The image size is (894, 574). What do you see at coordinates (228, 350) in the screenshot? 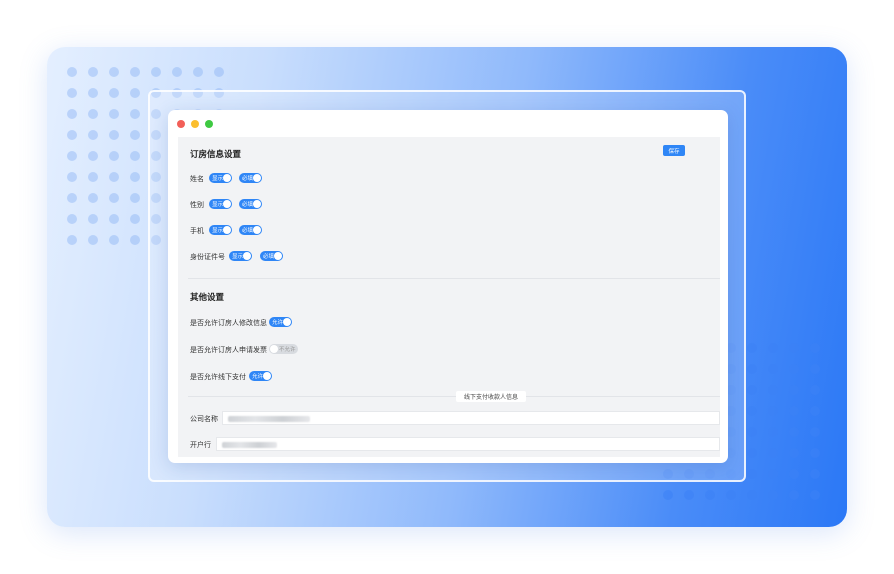
I see `row-label-allow-invoice: 是否允许订房人申请发票` at bounding box center [228, 350].